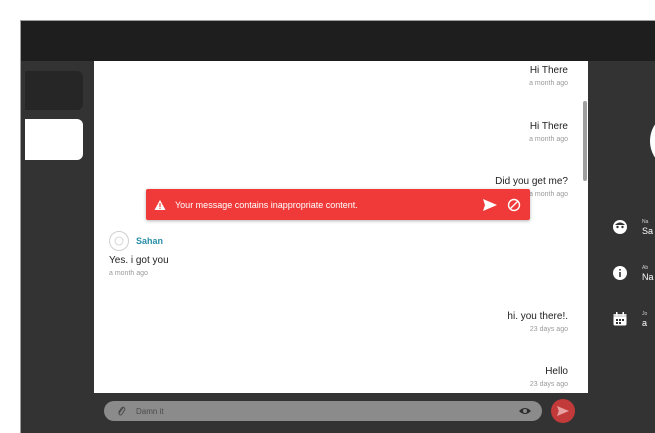 This screenshot has width=655, height=433. What do you see at coordinates (54, 139) in the screenshot?
I see `conversation-item-active` at bounding box center [54, 139].